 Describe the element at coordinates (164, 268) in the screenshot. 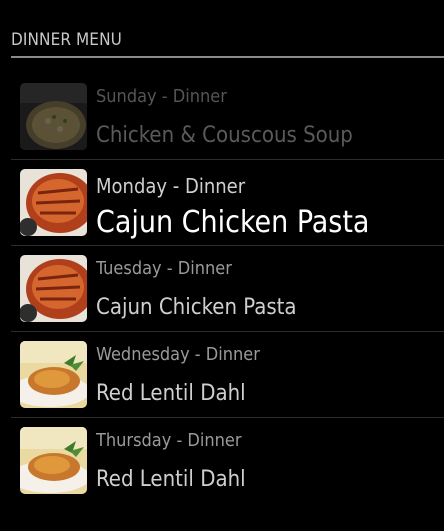

I see `meal-day-label: Tuesday - Dinner` at that location.